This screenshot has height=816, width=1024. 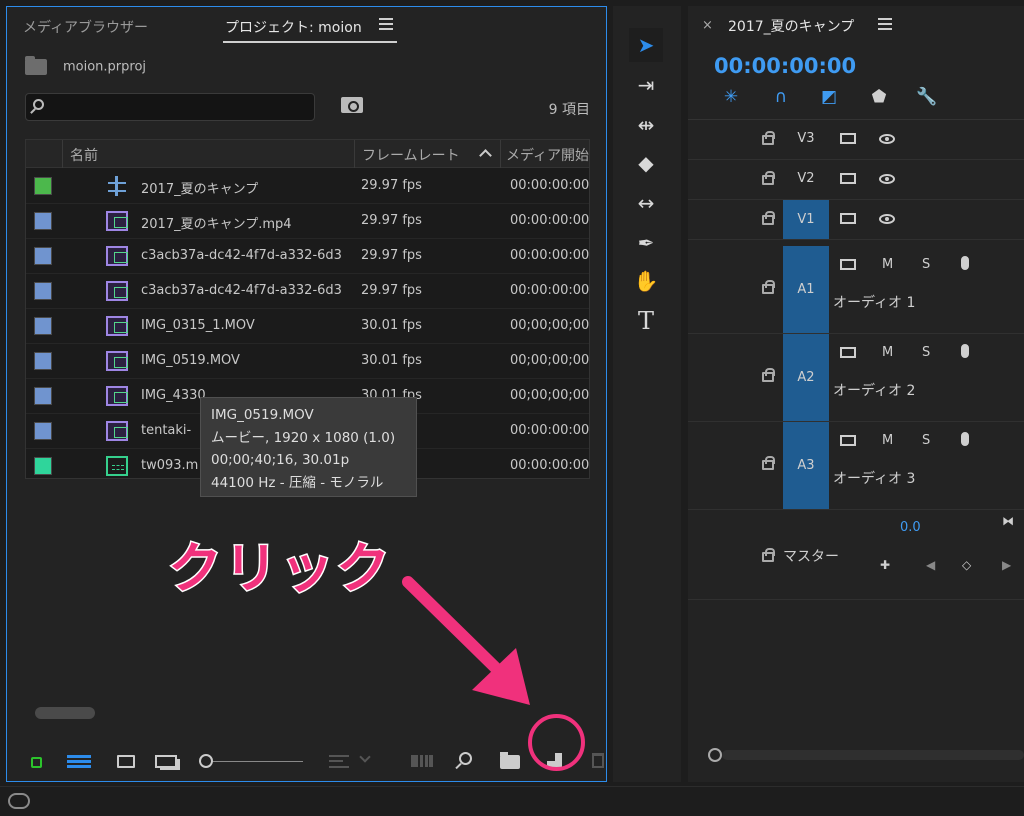 What do you see at coordinates (785, 66) in the screenshot?
I see `playhead-timecode: 00:00:00:00` at bounding box center [785, 66].